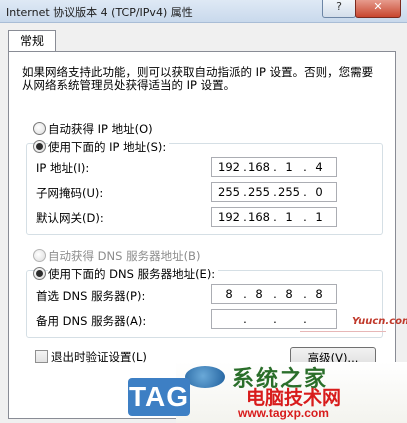  What do you see at coordinates (32, 41) in the screenshot?
I see `tab-general: 常规` at bounding box center [32, 41].